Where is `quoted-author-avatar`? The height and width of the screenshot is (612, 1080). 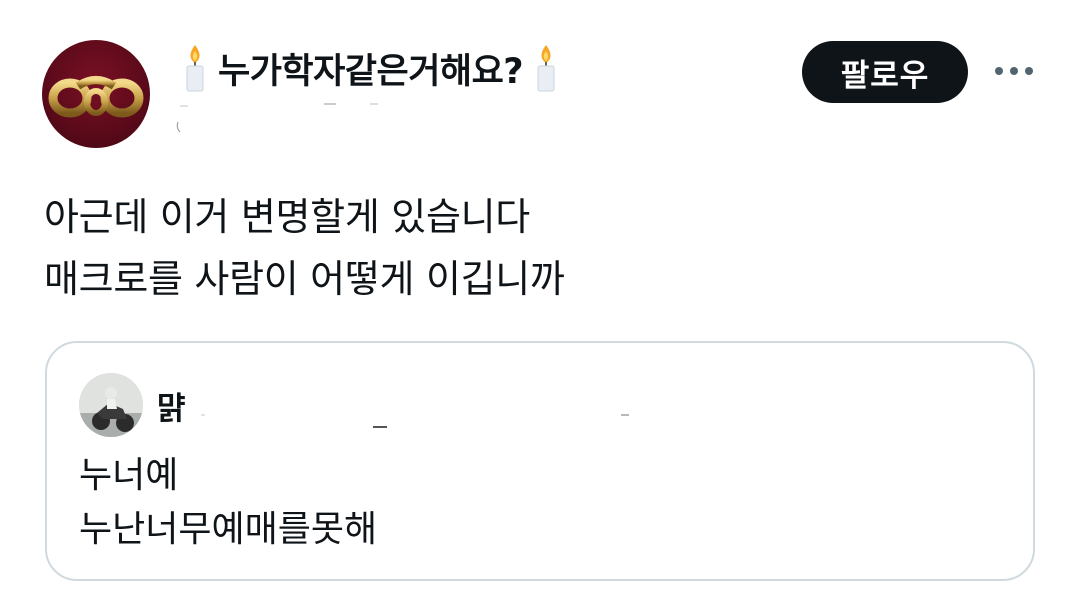 quoted-author-avatar is located at coordinates (111, 405).